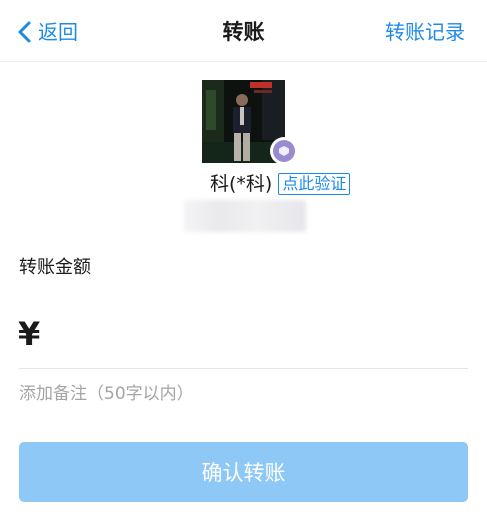 The height and width of the screenshot is (521, 487). I want to click on verified-badge-icon, so click(284, 151).